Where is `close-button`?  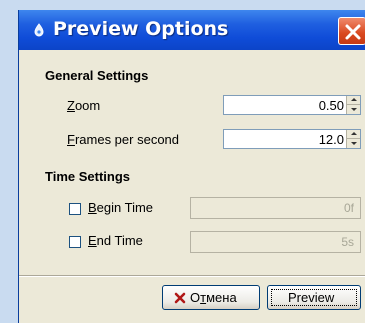 close-button is located at coordinates (351, 31).